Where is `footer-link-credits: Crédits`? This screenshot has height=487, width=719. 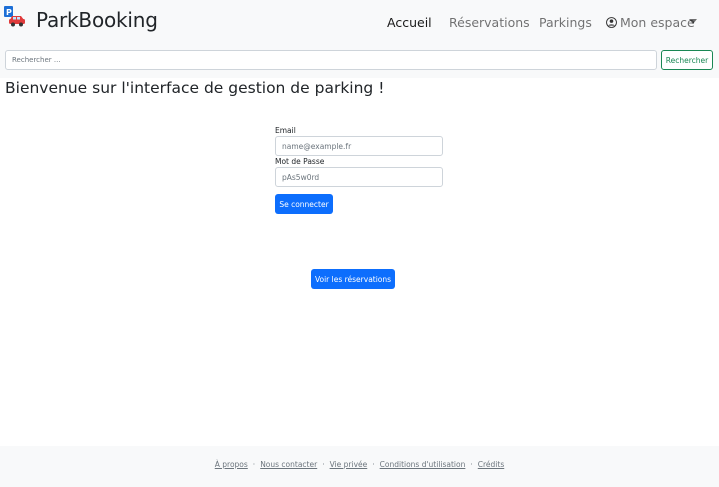
footer-link-credits: Crédits is located at coordinates (491, 464).